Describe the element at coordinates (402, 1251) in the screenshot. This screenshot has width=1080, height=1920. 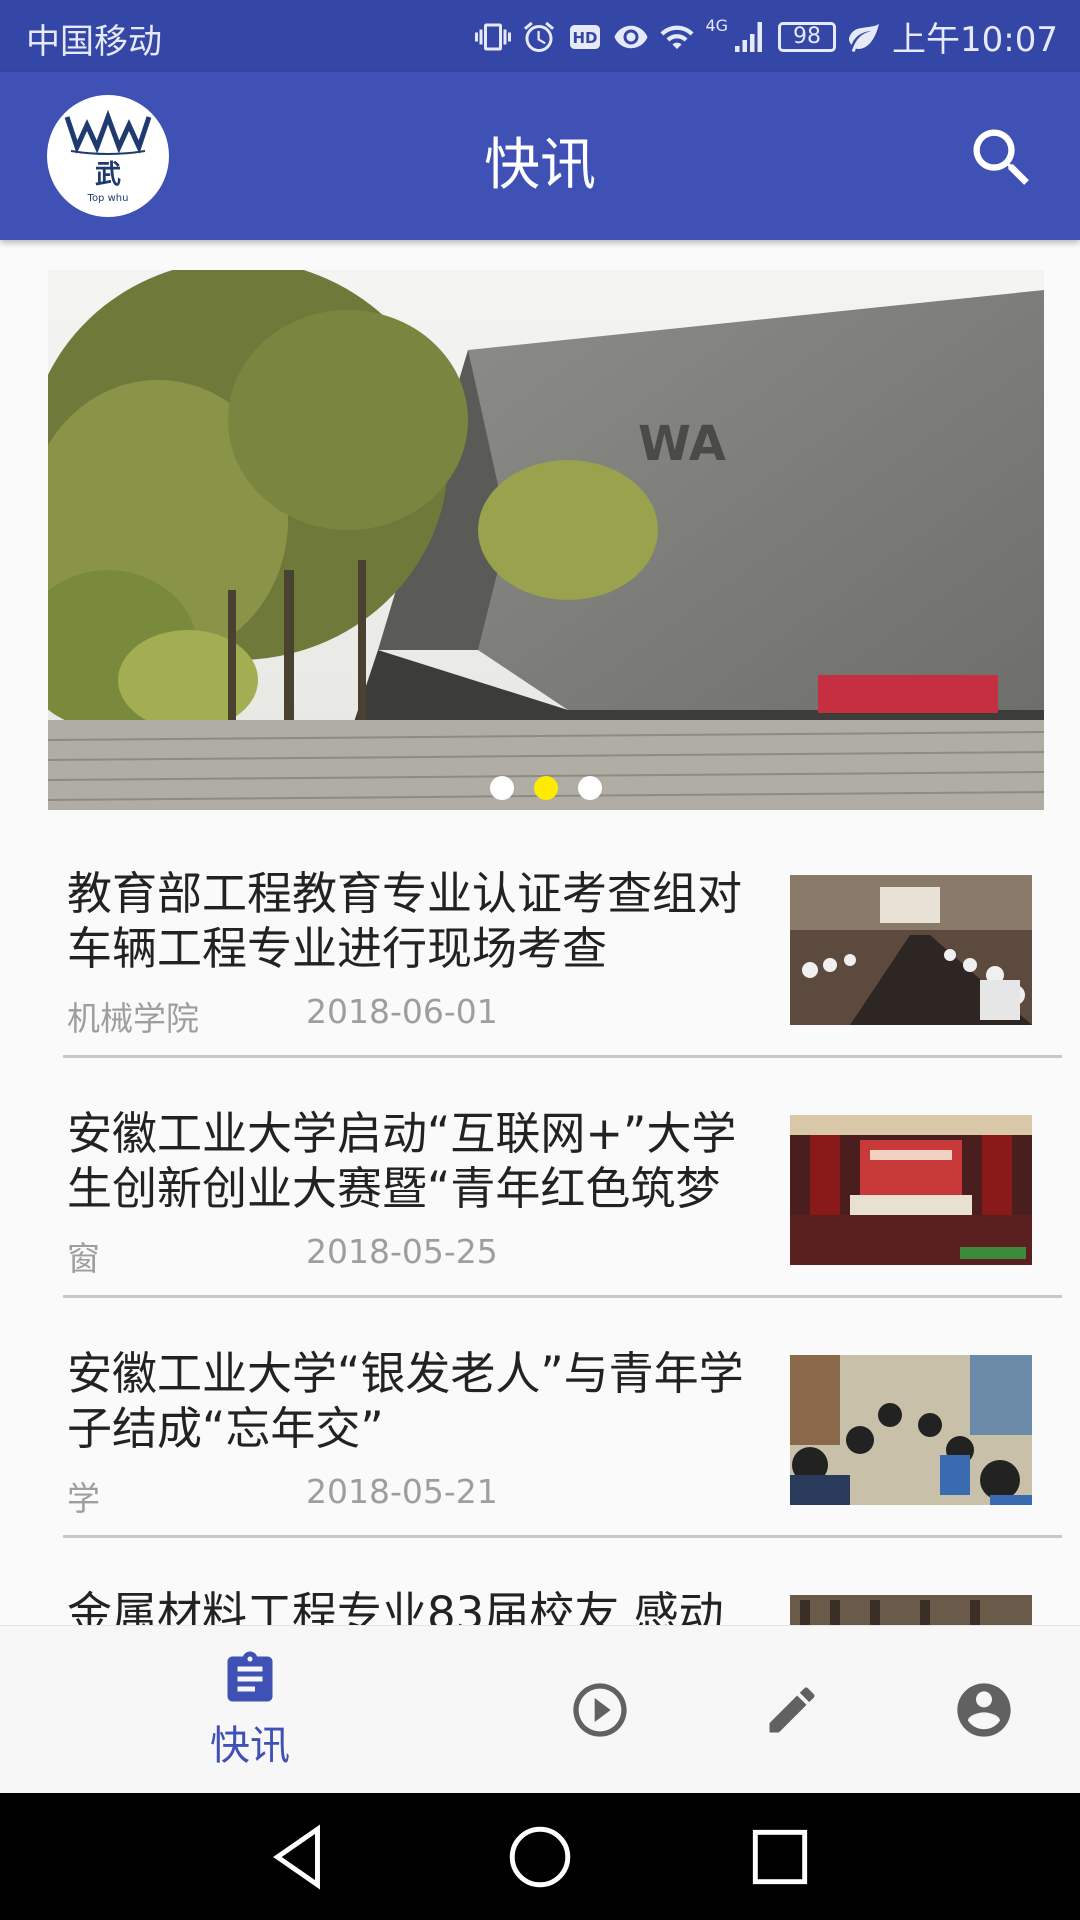
I see `news-date: 2018-05-25` at that location.